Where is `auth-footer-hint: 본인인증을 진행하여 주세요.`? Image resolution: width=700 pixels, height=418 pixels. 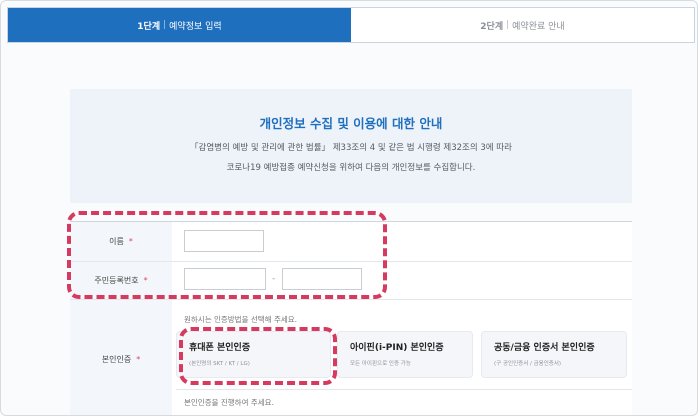
auth-footer-hint: 본인인증을 진행하여 주세요. is located at coordinates (229, 402).